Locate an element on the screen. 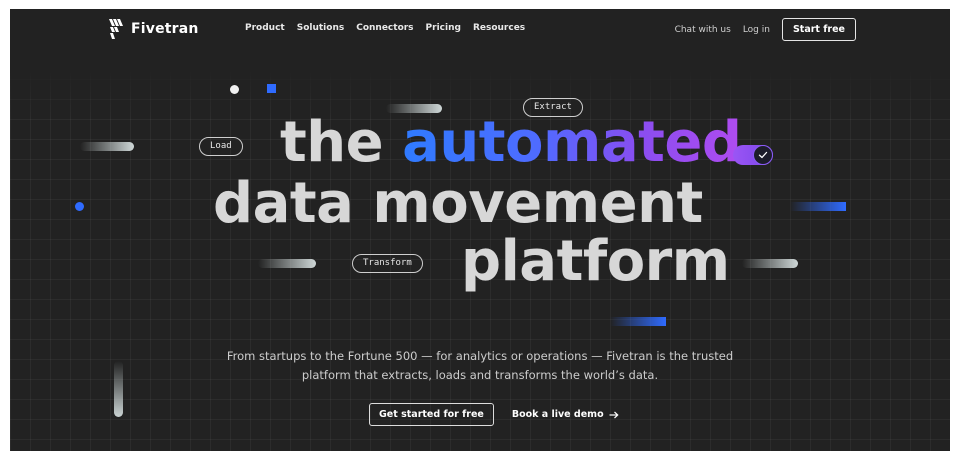  nav-item-product: Product is located at coordinates (265, 28).